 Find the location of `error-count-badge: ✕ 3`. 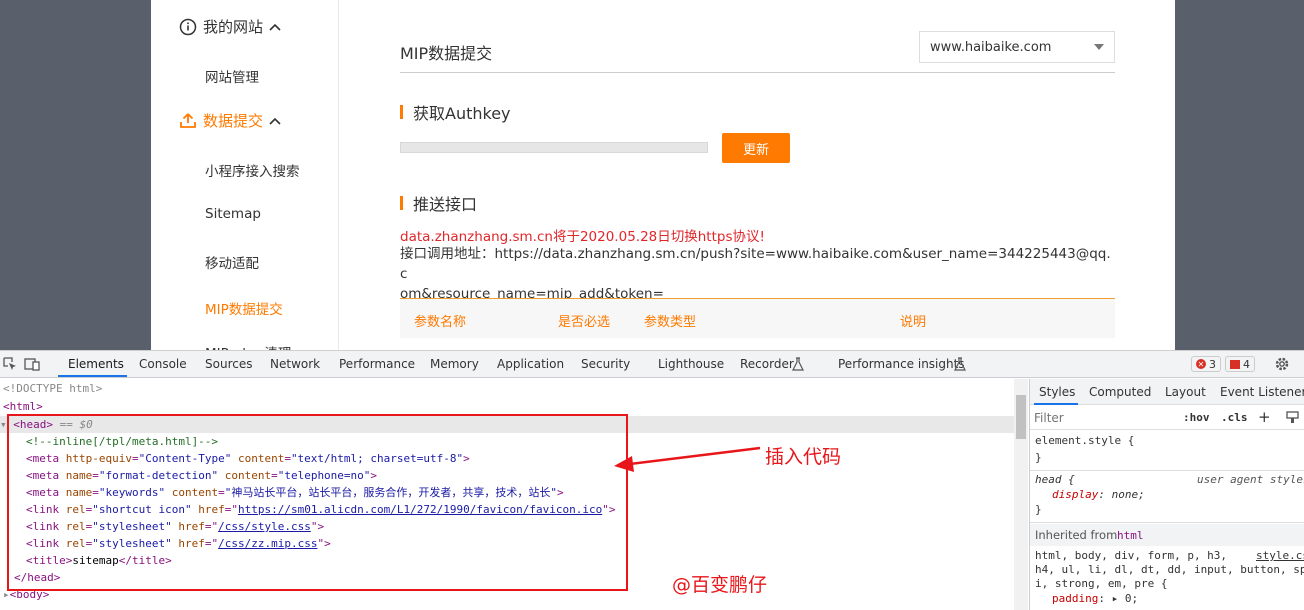

error-count-badge: ✕ 3 is located at coordinates (1206, 364).